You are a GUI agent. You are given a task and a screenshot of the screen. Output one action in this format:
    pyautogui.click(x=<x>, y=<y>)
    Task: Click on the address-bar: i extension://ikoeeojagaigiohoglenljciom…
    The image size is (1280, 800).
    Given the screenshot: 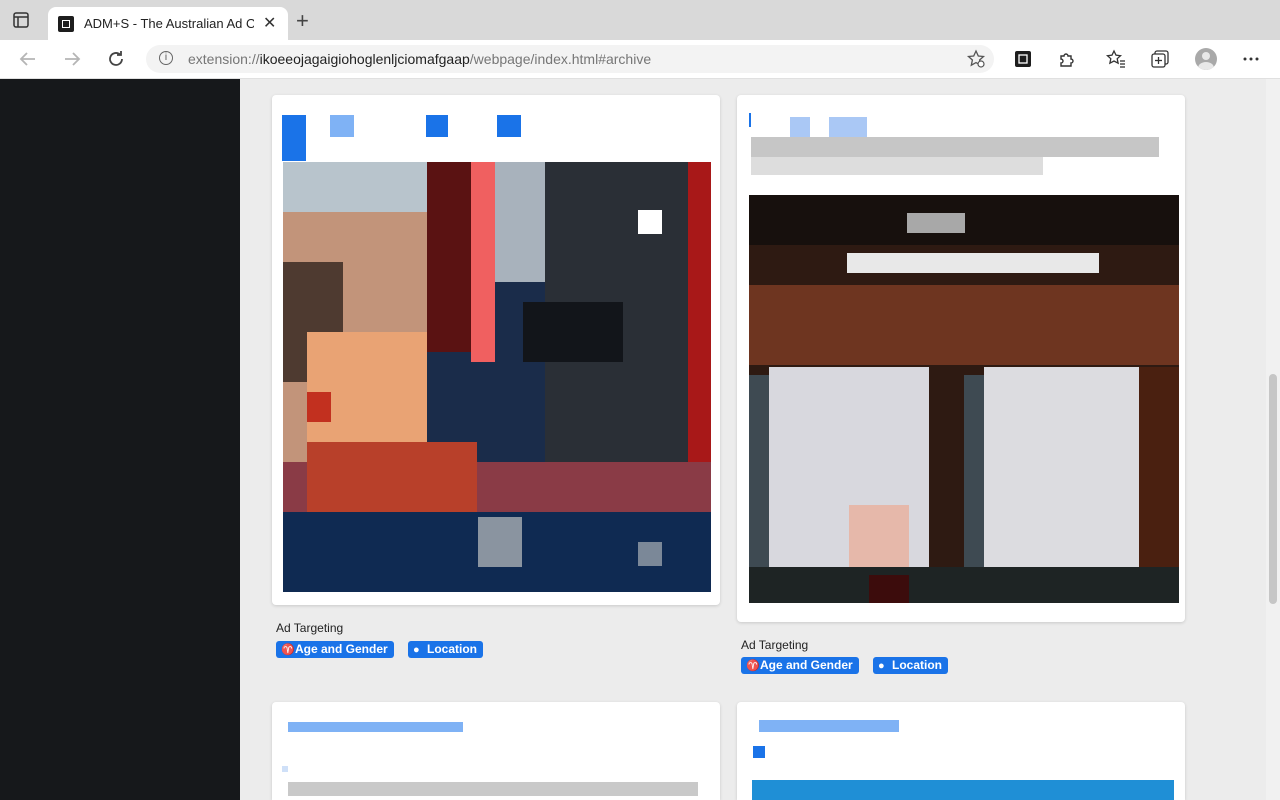 What is the action you would take?
    pyautogui.click(x=570, y=59)
    